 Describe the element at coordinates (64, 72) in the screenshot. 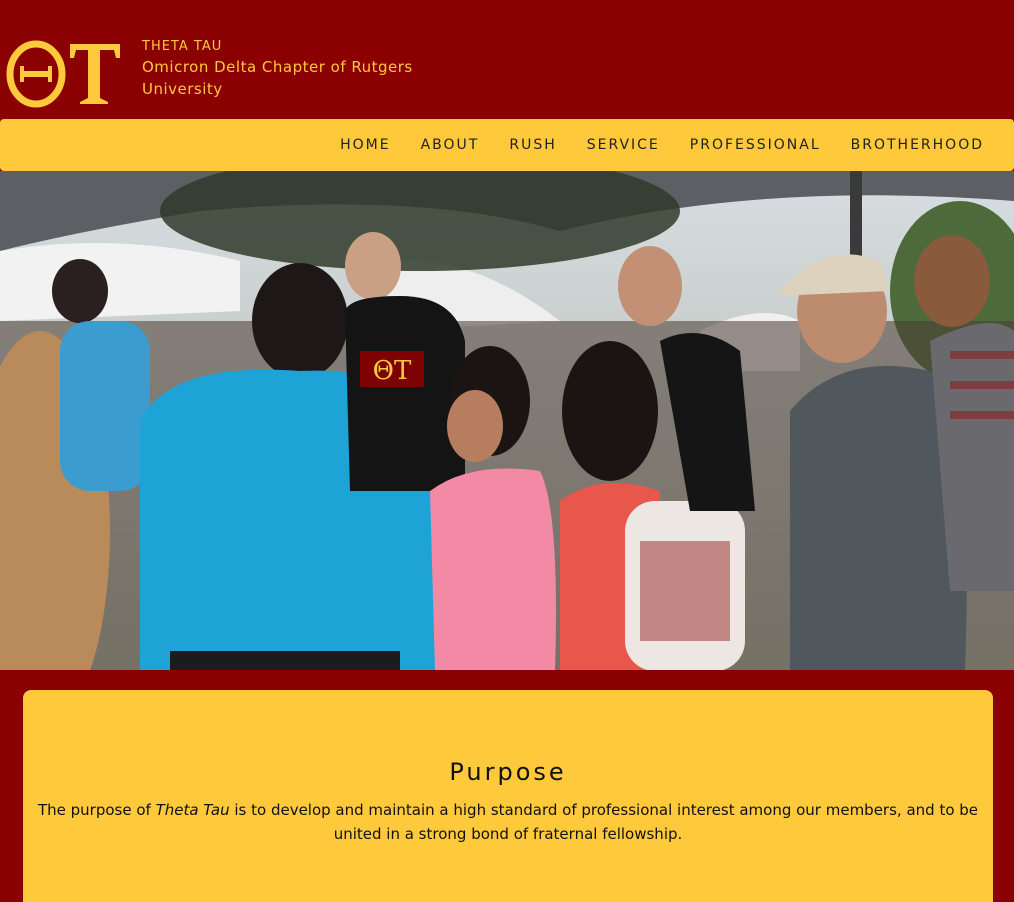

I see `theta-tau-logo` at that location.